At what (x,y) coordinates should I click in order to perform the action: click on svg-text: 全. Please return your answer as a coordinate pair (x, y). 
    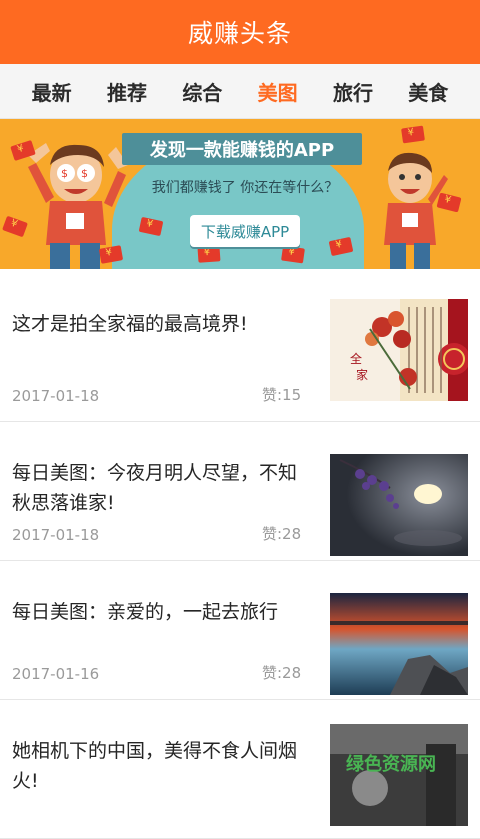
    Looking at the image, I should click on (356, 358).